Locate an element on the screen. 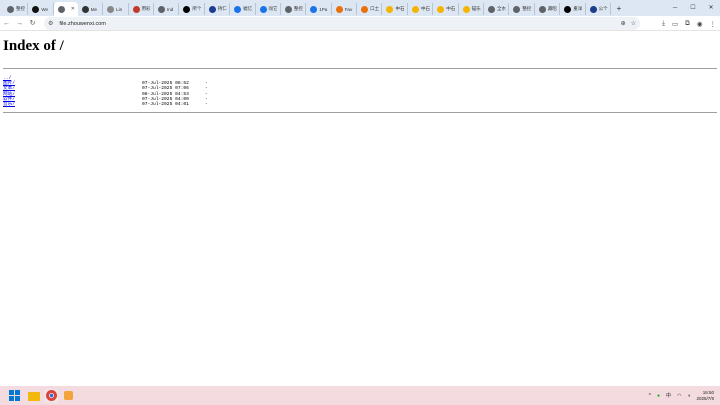 This screenshot has height=405, width=720. browser-tab: 所个 is located at coordinates (192, 9).